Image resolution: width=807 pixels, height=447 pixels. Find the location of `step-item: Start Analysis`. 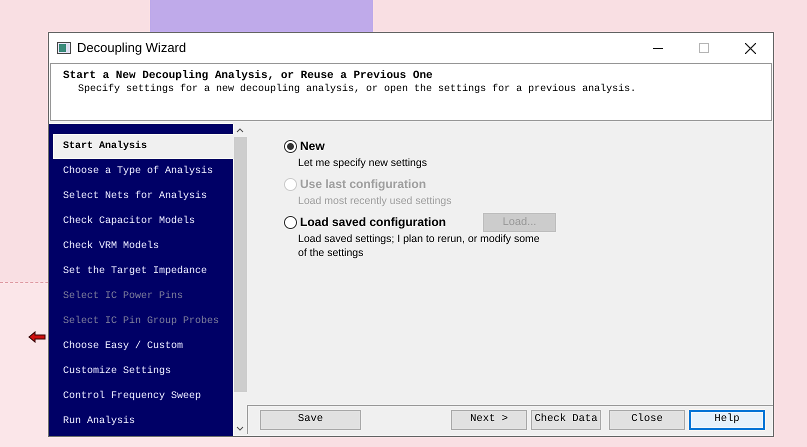

step-item: Start Analysis is located at coordinates (143, 146).